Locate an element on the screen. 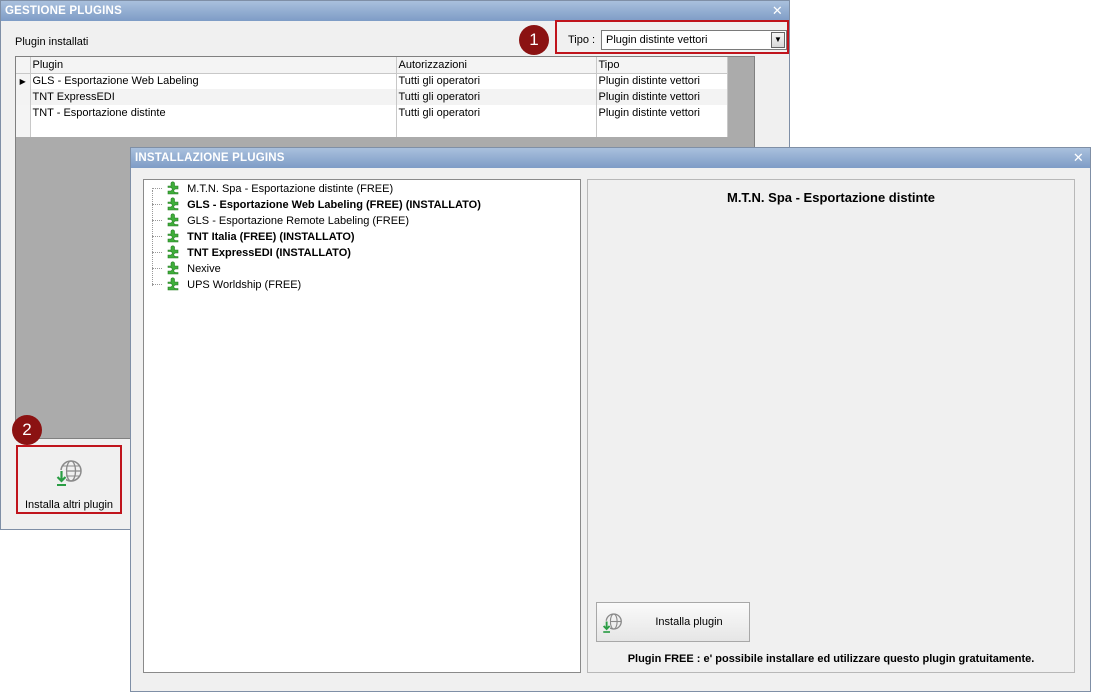 This screenshot has width=1093, height=693. install-plugin-button: Installa plugin is located at coordinates (673, 622).